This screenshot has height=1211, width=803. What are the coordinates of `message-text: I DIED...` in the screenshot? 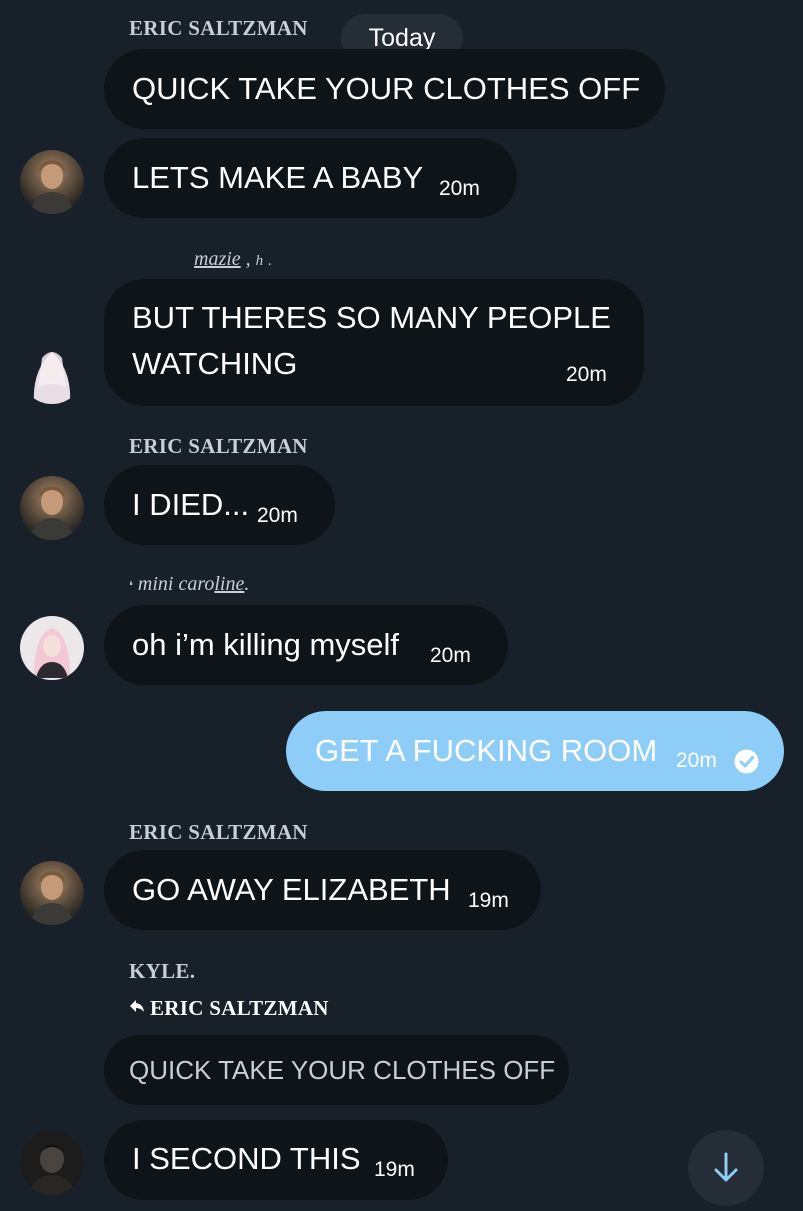 It's located at (191, 504).